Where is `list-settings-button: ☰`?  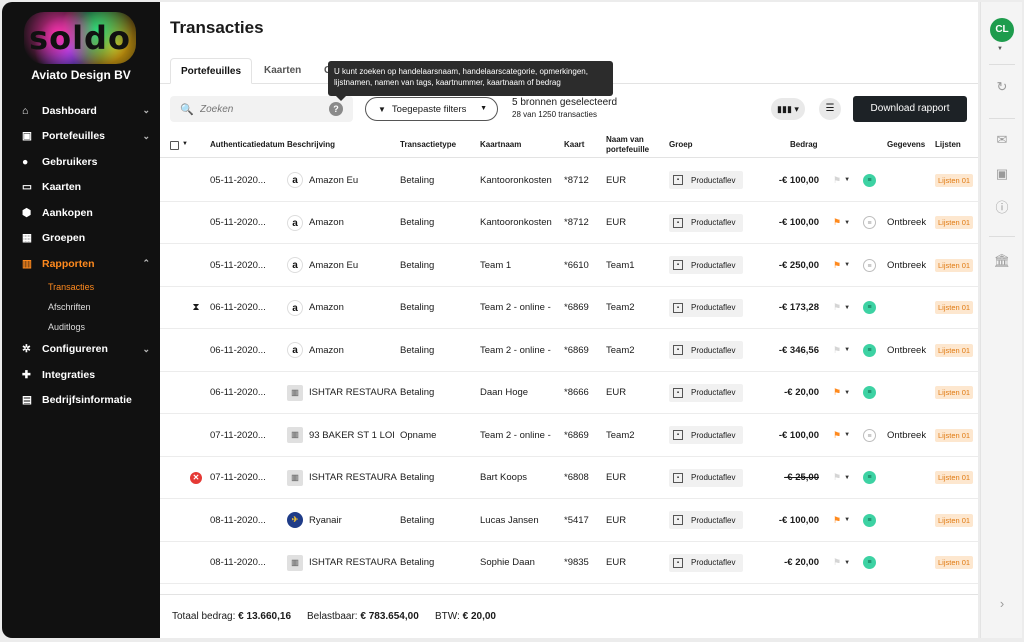 list-settings-button: ☰ is located at coordinates (830, 109).